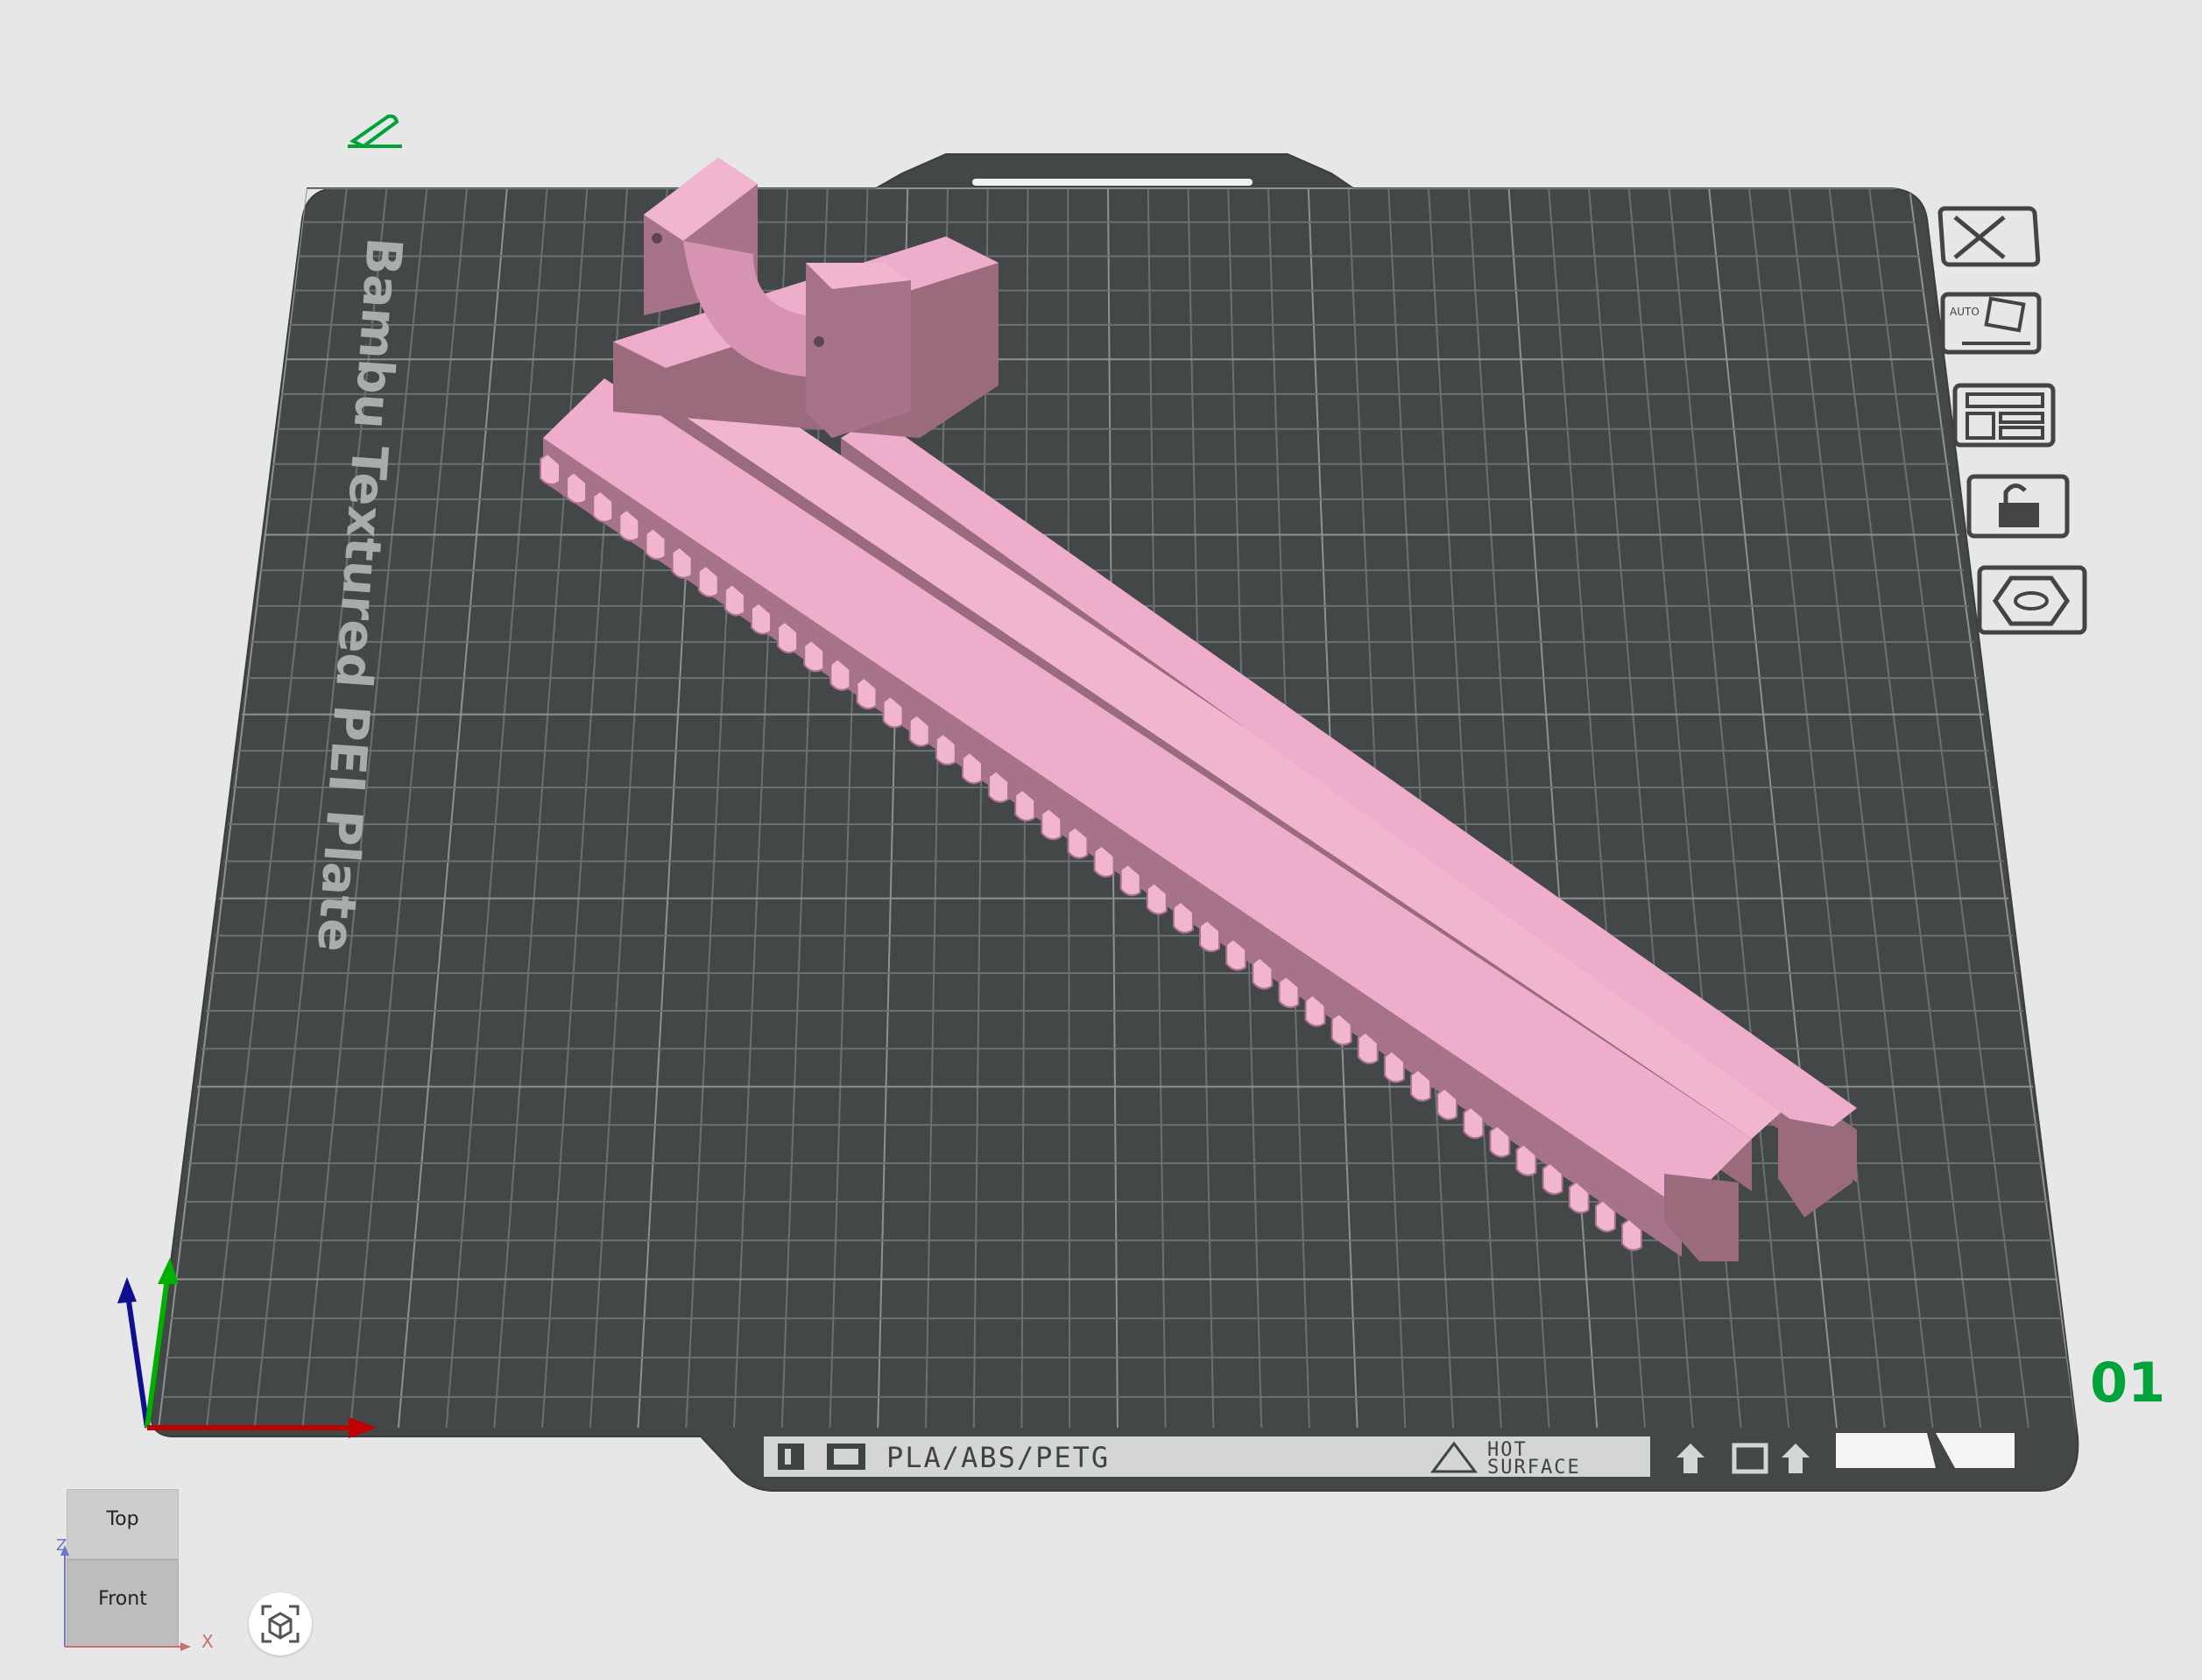 The width and height of the screenshot is (2202, 1680). Describe the element at coordinates (998, 1457) in the screenshot. I see `plate-material-label: PLA/ABS/PETG` at that location.